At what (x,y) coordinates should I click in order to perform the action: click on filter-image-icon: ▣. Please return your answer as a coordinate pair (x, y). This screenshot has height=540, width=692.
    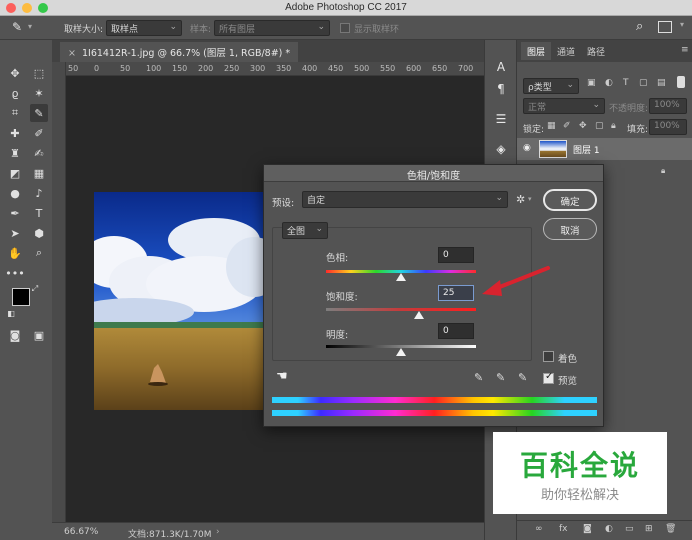
    Looking at the image, I should click on (591, 83).